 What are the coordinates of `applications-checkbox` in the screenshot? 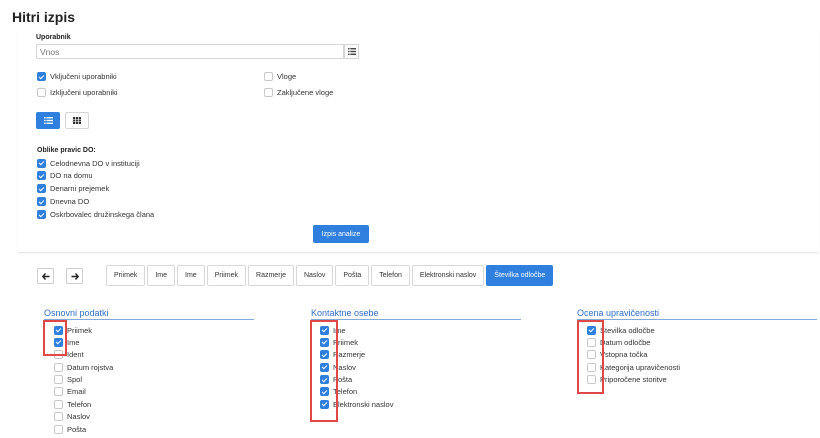 It's located at (268, 76).